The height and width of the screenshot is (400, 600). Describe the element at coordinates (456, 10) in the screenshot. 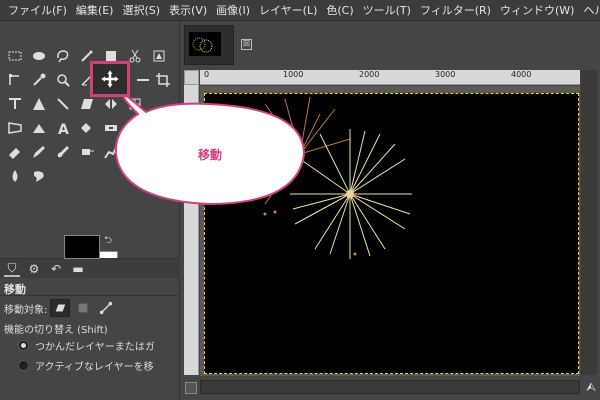

I see `menu-filters: フィルター(R)` at that location.